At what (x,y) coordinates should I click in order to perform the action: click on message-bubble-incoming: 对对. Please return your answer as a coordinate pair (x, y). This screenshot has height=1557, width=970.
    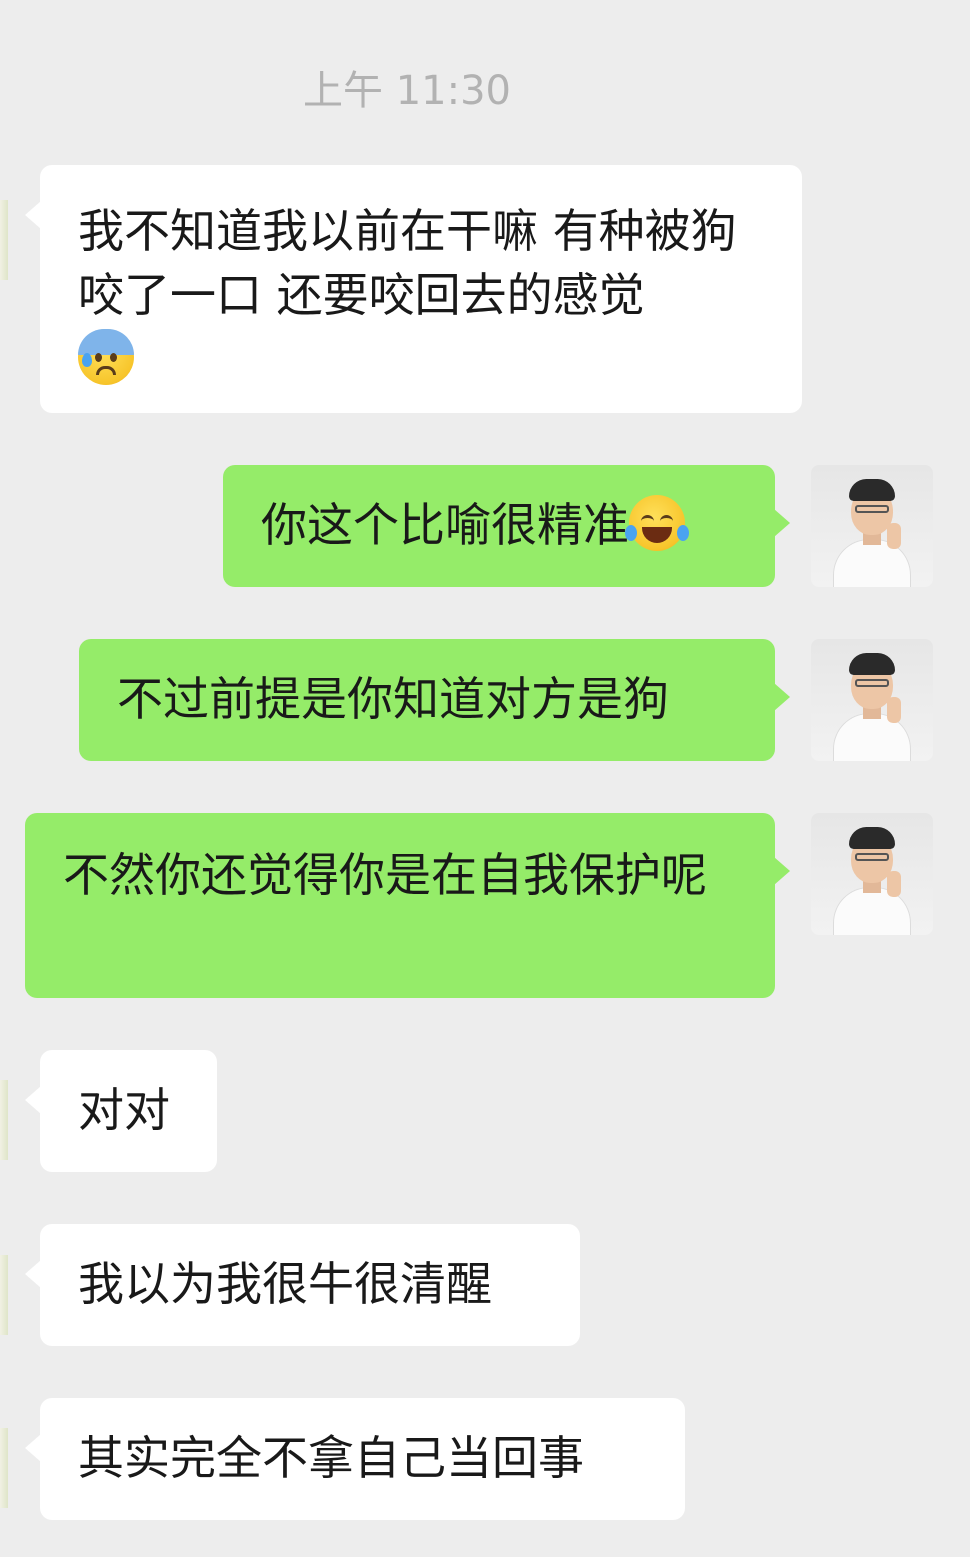
    Looking at the image, I should click on (121, 1111).